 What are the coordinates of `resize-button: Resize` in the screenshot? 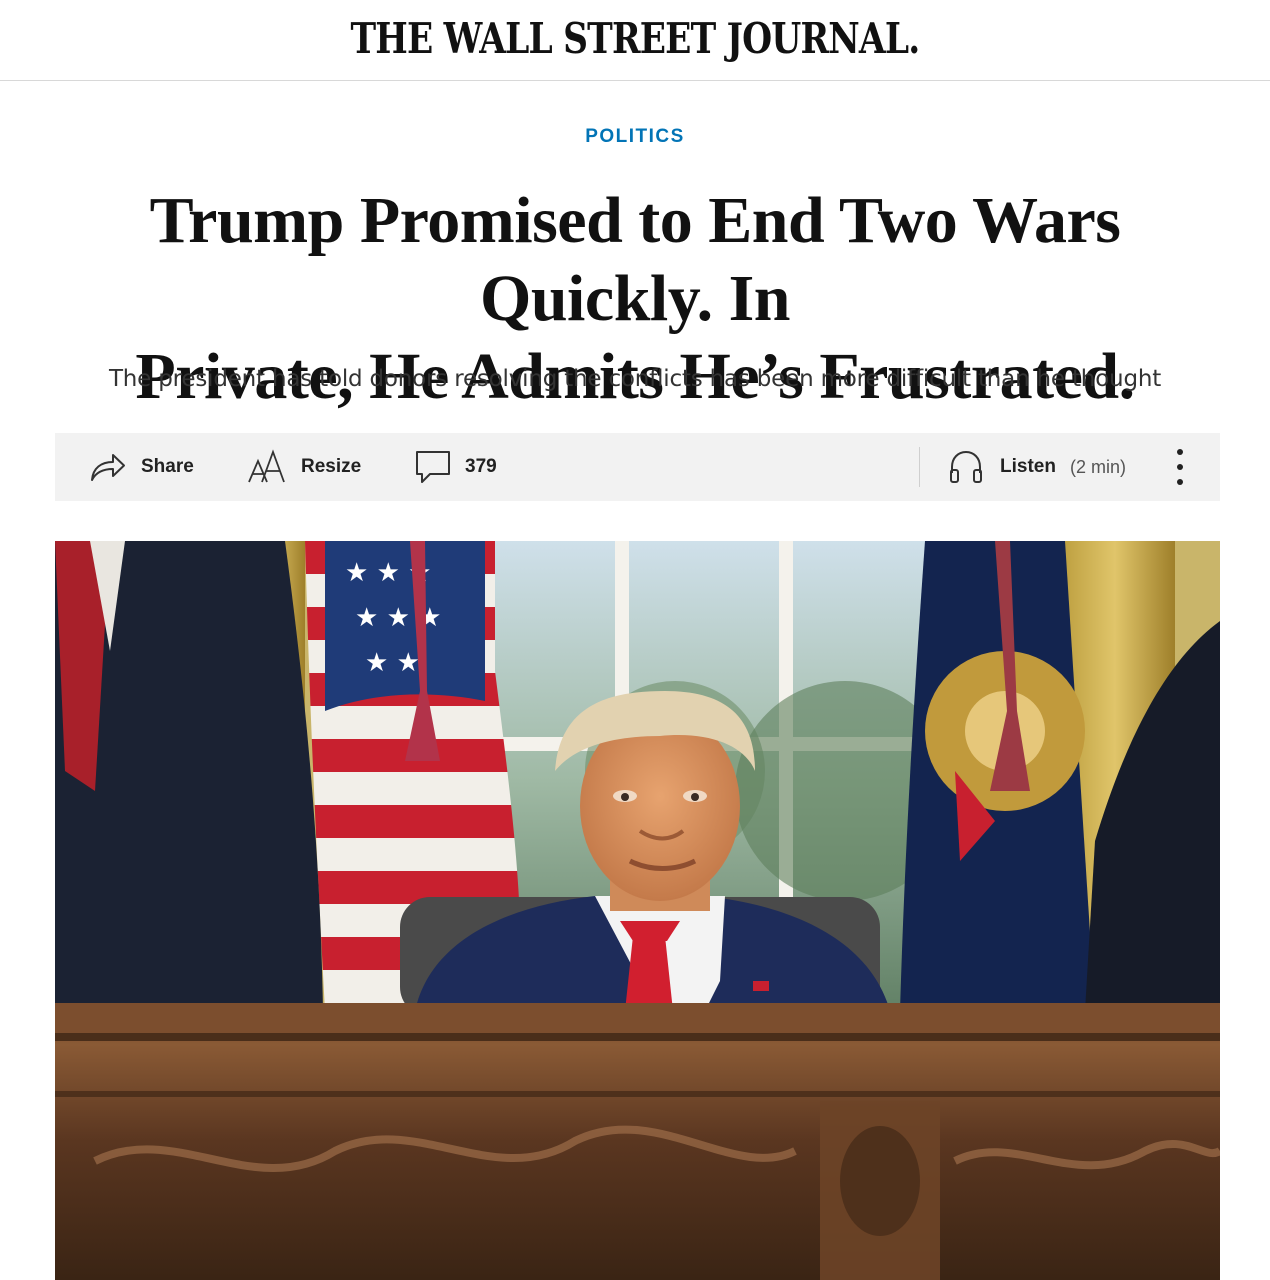 It's located at (304, 467).